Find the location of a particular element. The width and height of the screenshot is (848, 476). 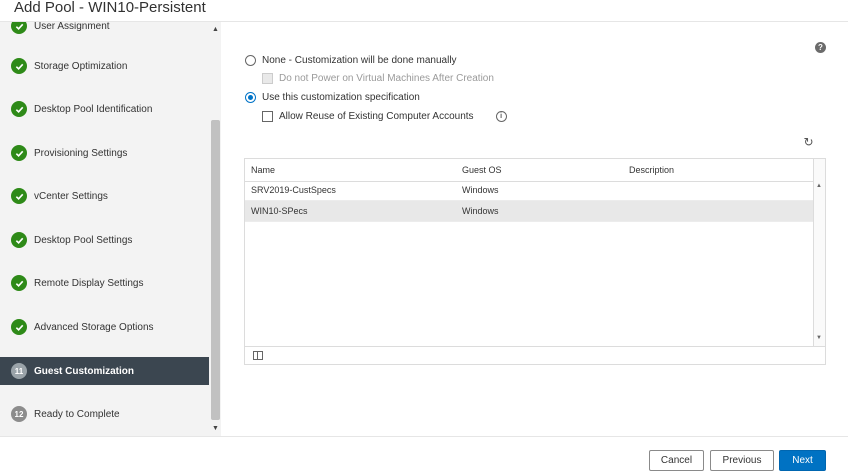

checkbox-no-power is located at coordinates (267, 78).